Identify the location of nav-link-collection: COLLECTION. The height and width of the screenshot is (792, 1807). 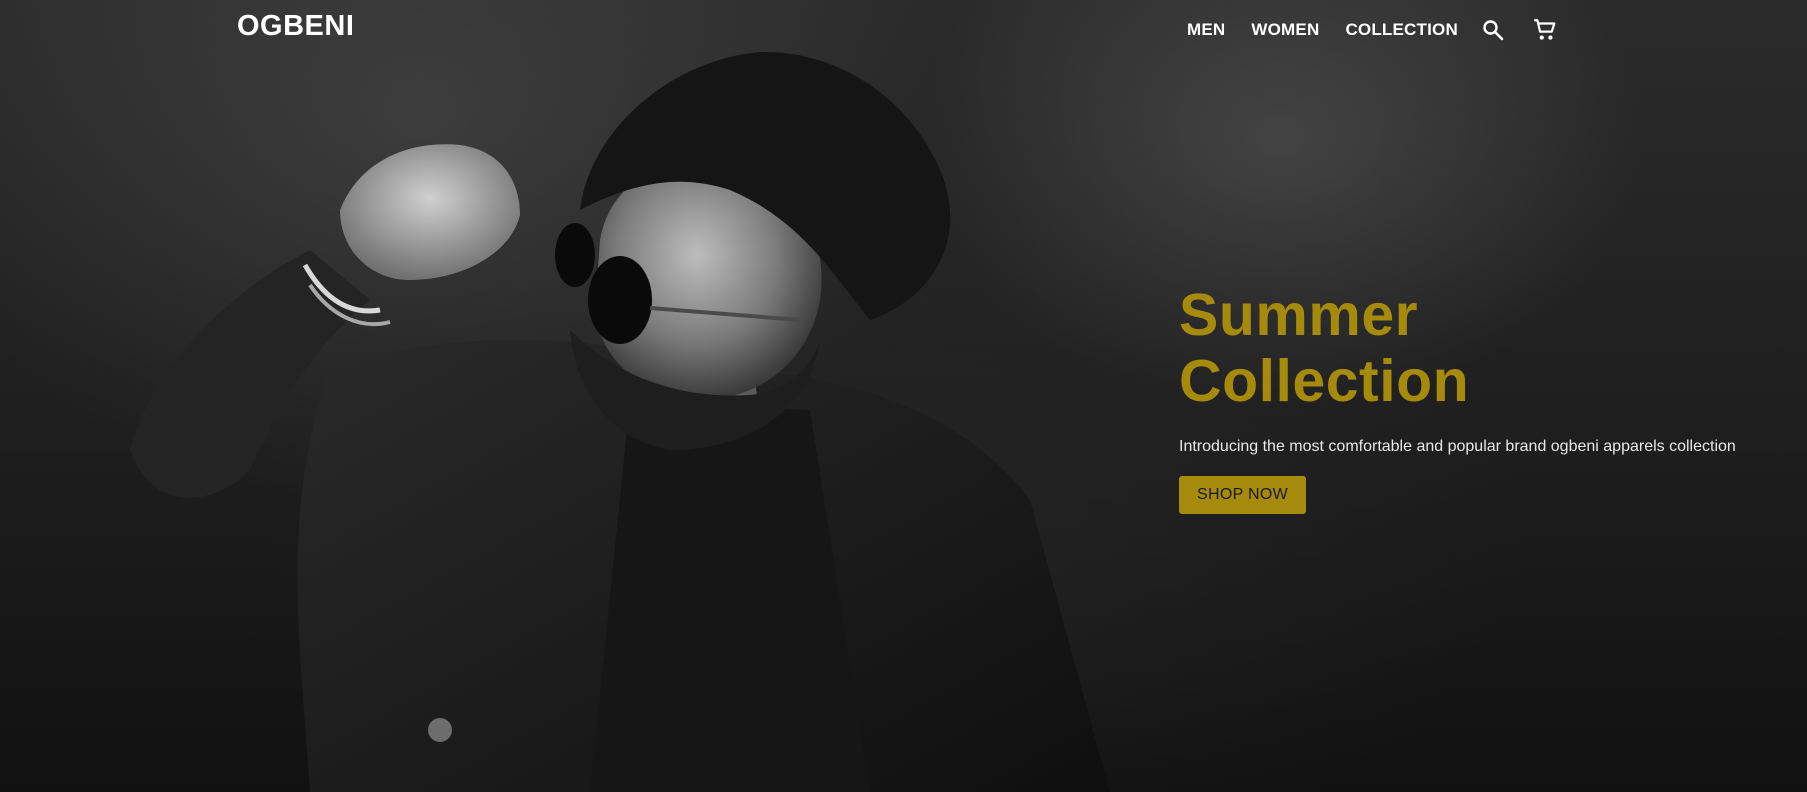
(1401, 30).